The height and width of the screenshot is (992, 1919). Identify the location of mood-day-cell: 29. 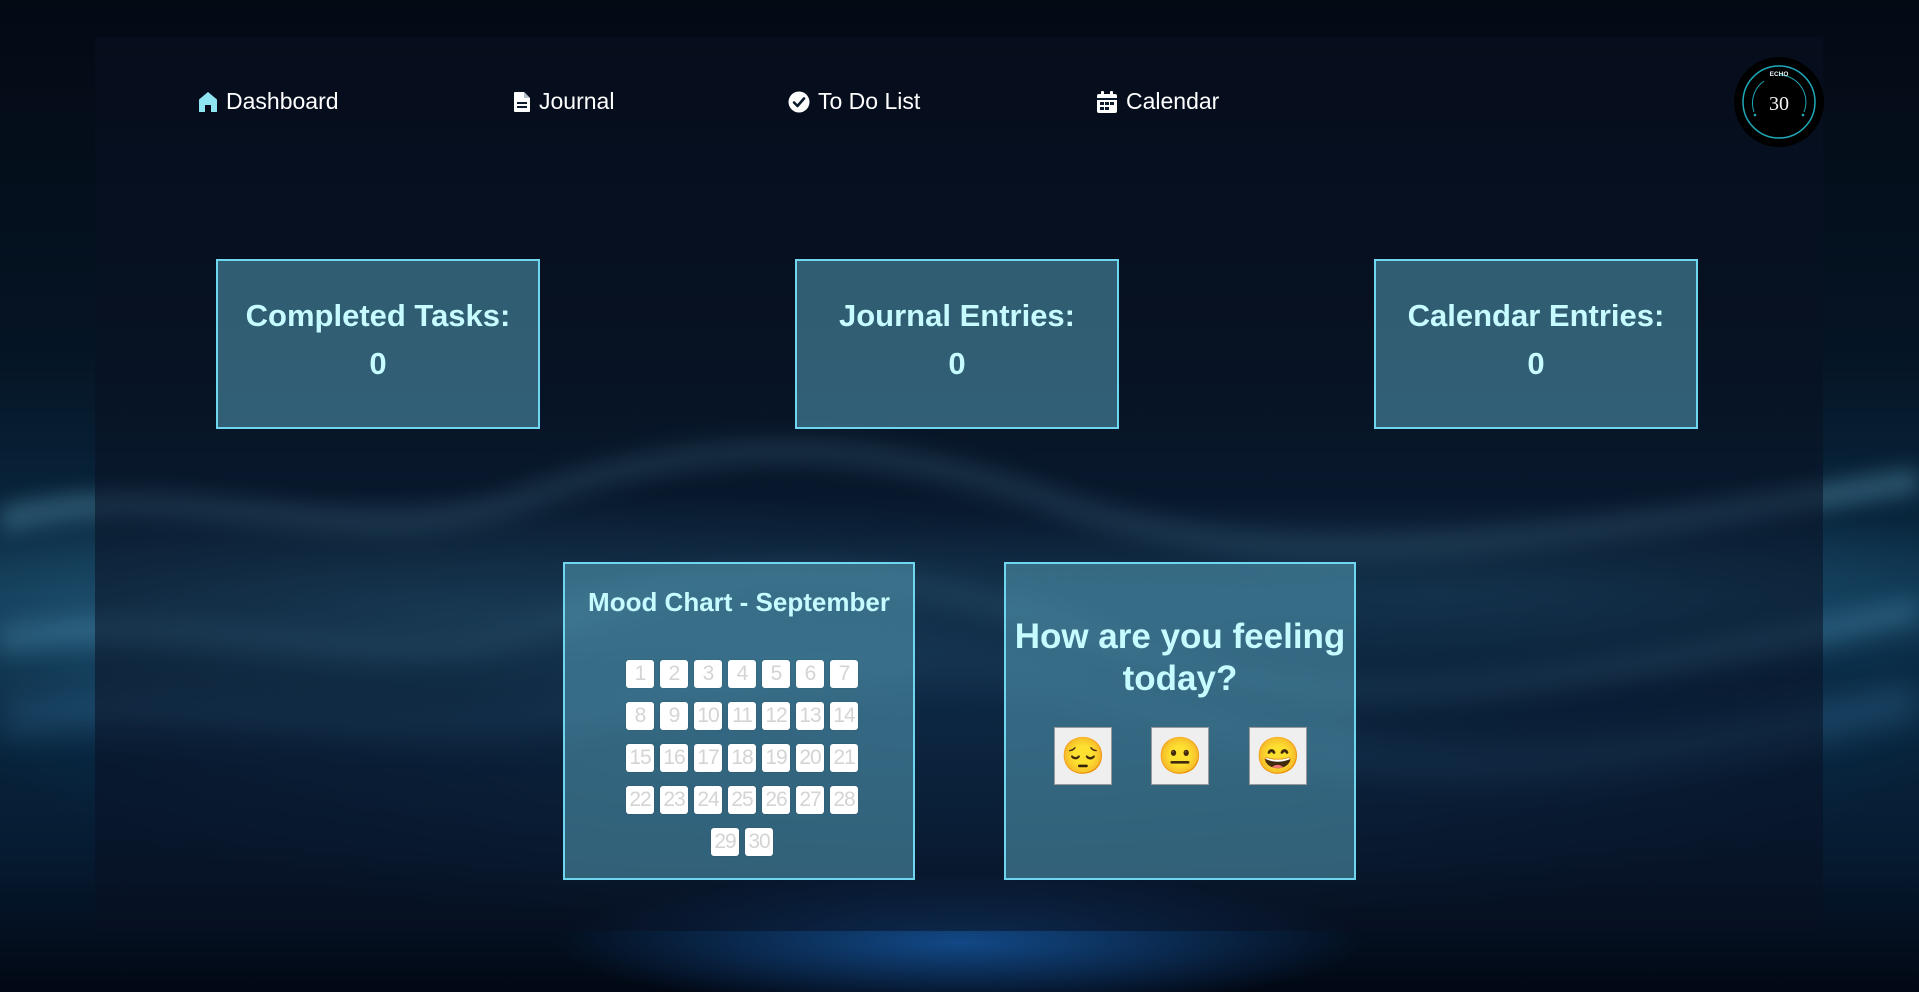
(725, 842).